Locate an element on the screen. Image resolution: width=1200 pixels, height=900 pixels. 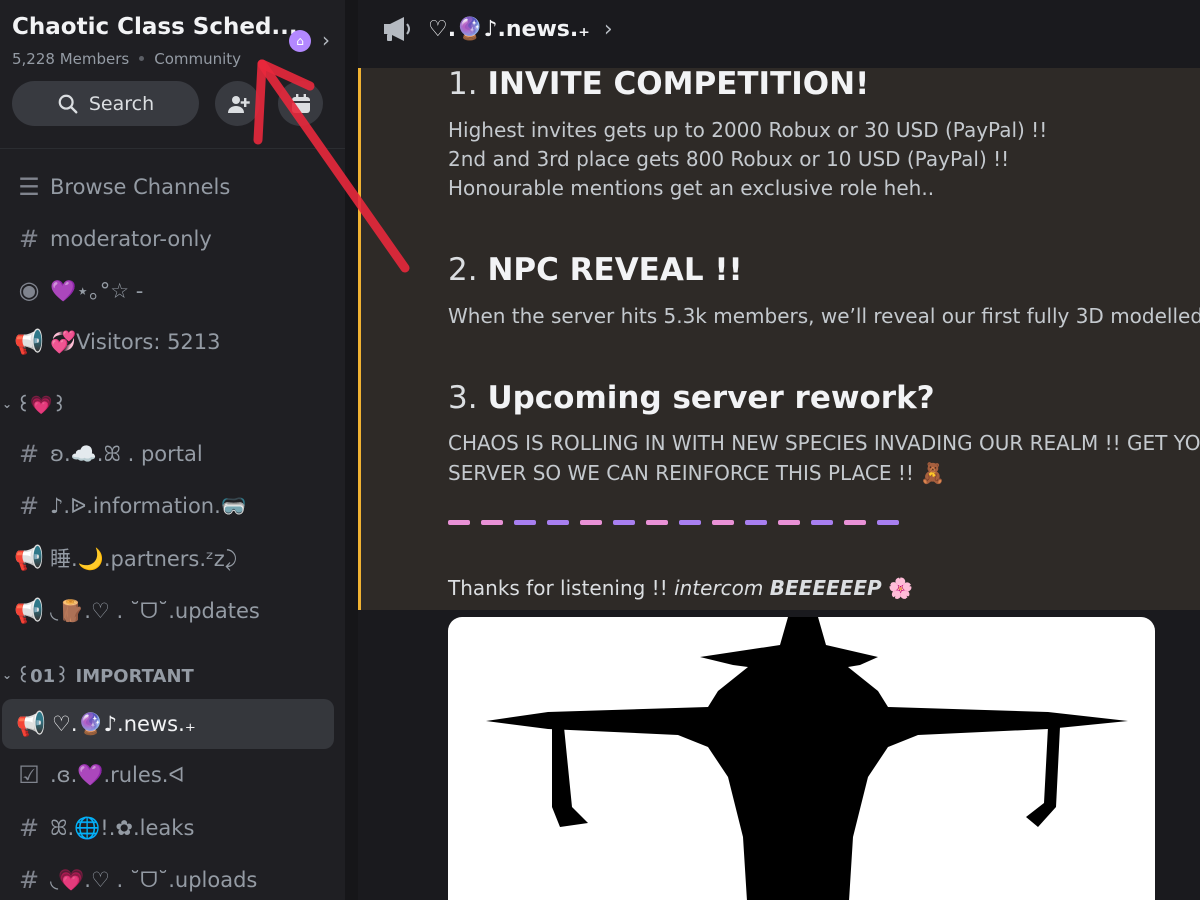
search-icon is located at coordinates (68, 103).